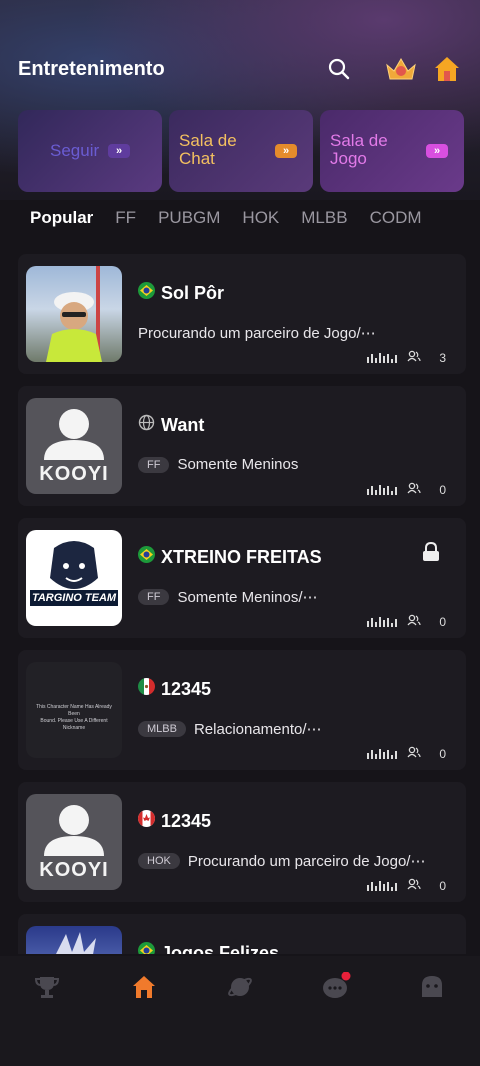 Image resolution: width=480 pixels, height=1066 pixels. What do you see at coordinates (162, 729) in the screenshot?
I see `game-tag: MLBB` at bounding box center [162, 729].